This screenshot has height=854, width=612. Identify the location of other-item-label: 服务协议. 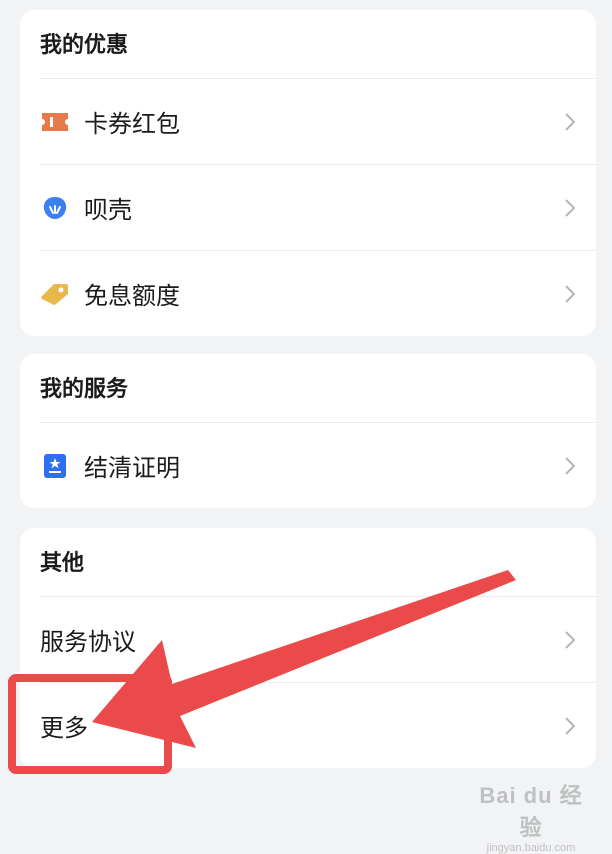
(88, 642).